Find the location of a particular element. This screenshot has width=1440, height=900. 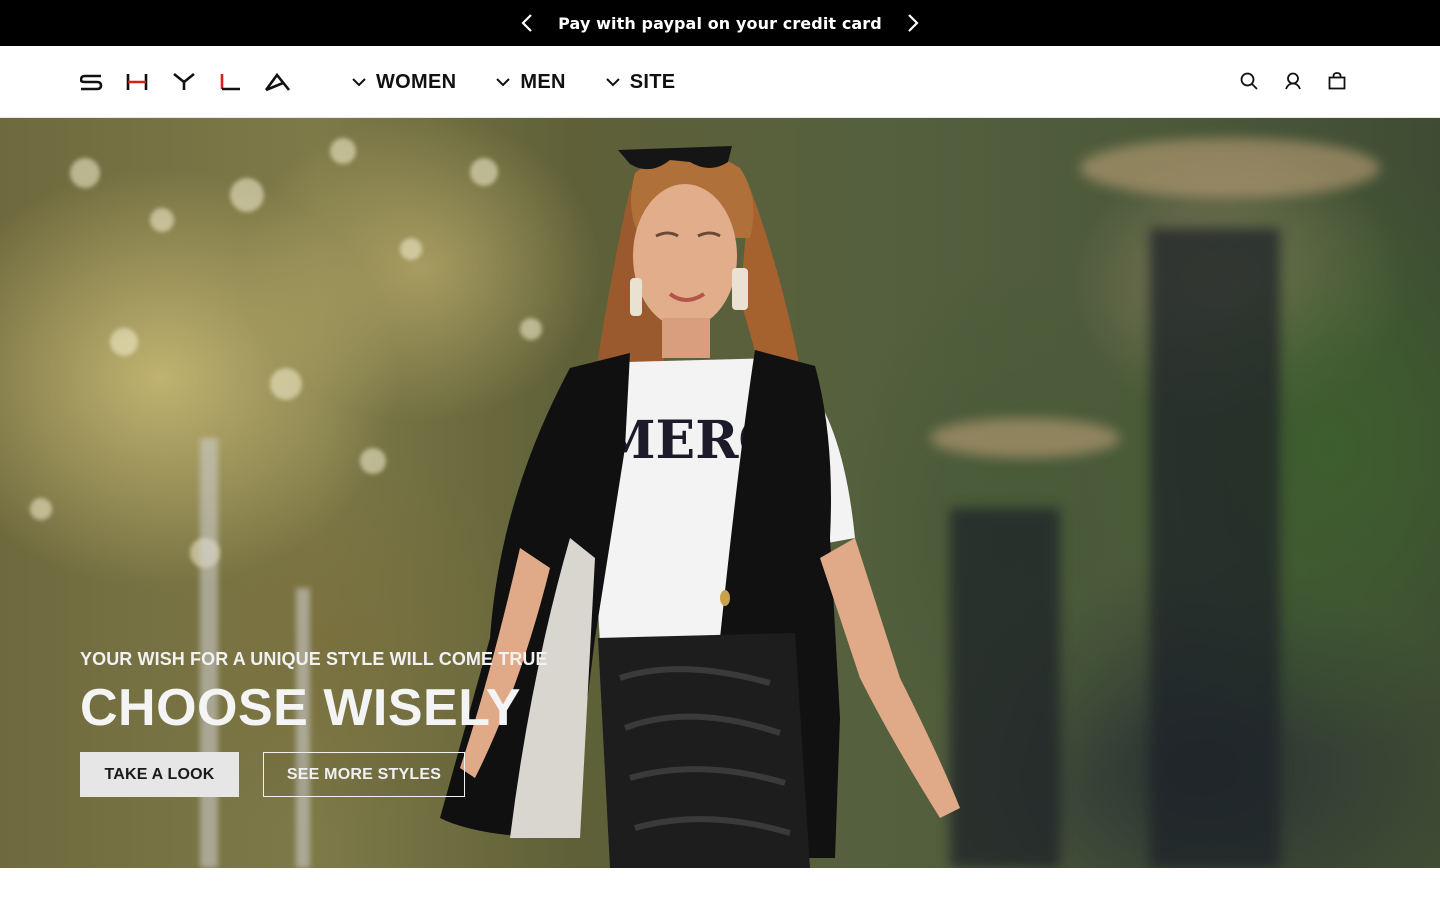

nav-item-men: MEN is located at coordinates (530, 82).